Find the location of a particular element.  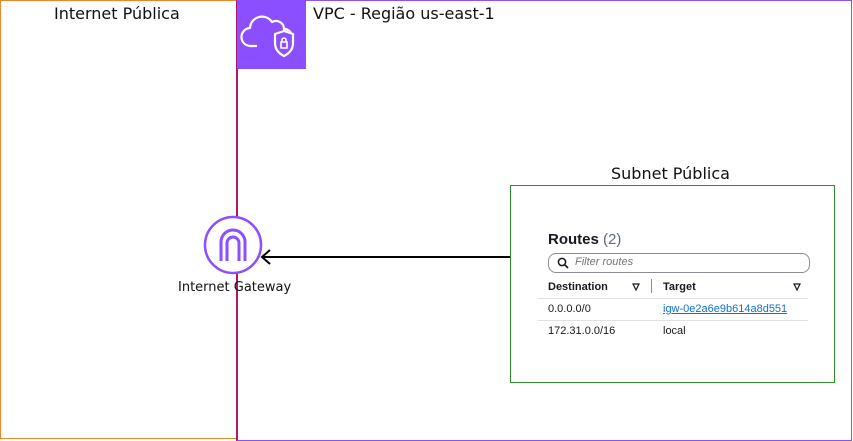

route-destination: 172.31.0.0/16 is located at coordinates (582, 331).